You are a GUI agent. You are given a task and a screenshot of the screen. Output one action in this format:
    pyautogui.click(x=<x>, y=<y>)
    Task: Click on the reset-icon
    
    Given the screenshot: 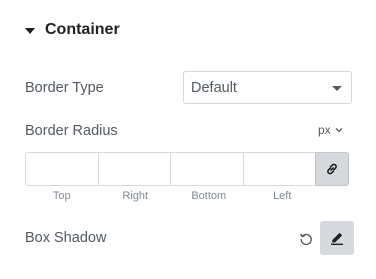 What is the action you would take?
    pyautogui.click(x=306, y=239)
    